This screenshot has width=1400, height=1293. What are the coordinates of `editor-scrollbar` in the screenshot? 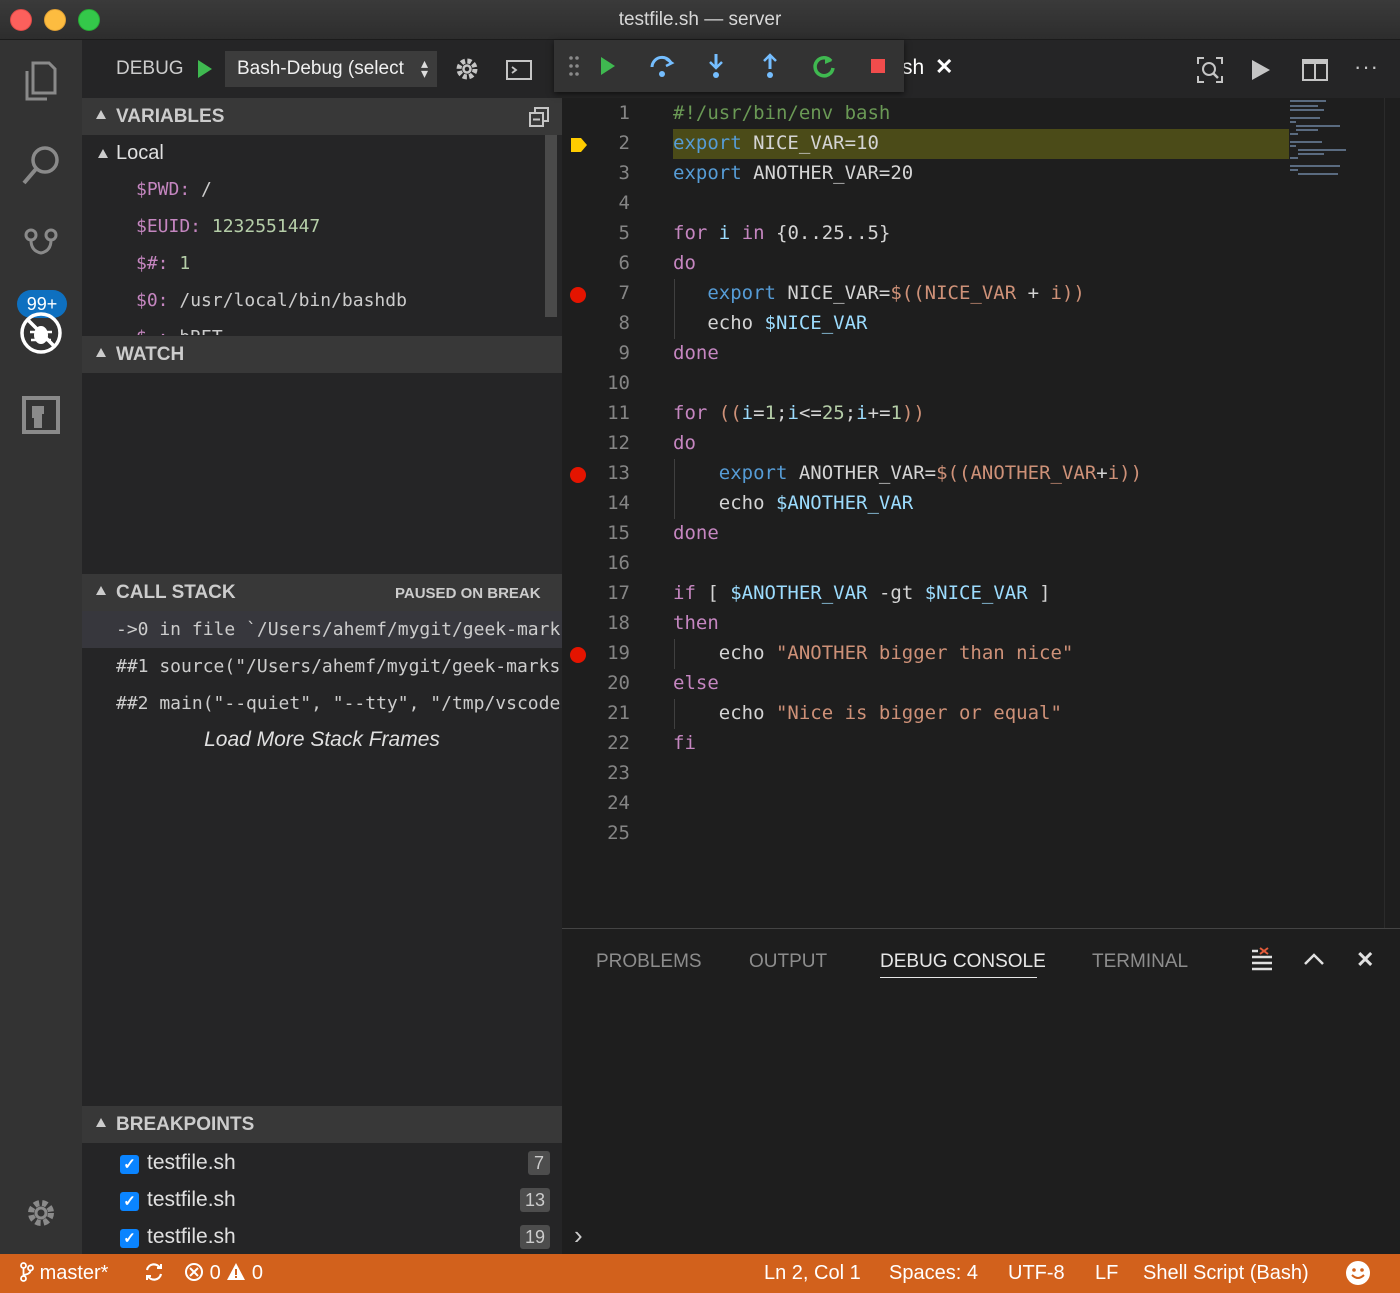 It's located at (1392, 513).